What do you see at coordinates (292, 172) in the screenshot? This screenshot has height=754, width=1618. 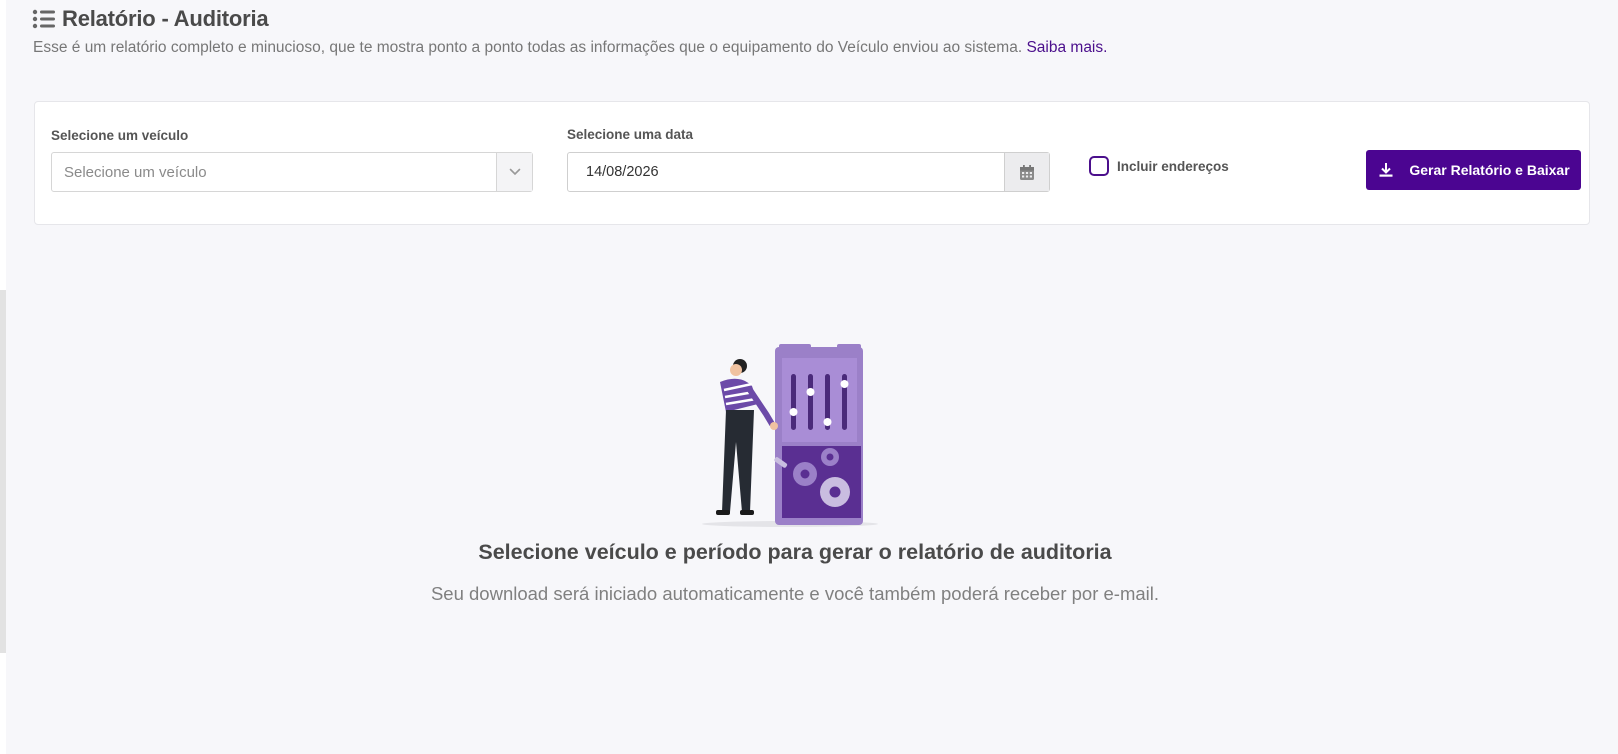 I see `vehicle-select: Selecione um veículo` at bounding box center [292, 172].